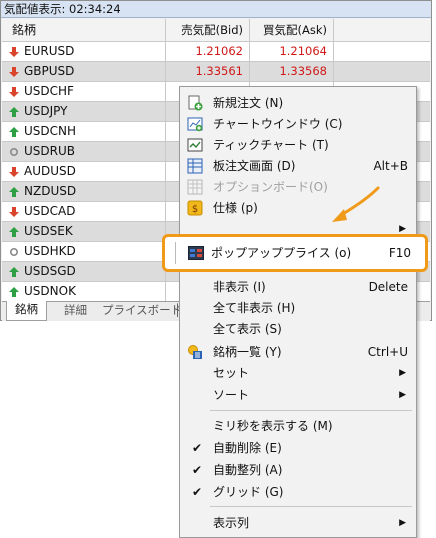 This screenshot has height=538, width=436. Describe the element at coordinates (84, 211) in the screenshot. I see `symbol-cell: USDCAD` at that location.